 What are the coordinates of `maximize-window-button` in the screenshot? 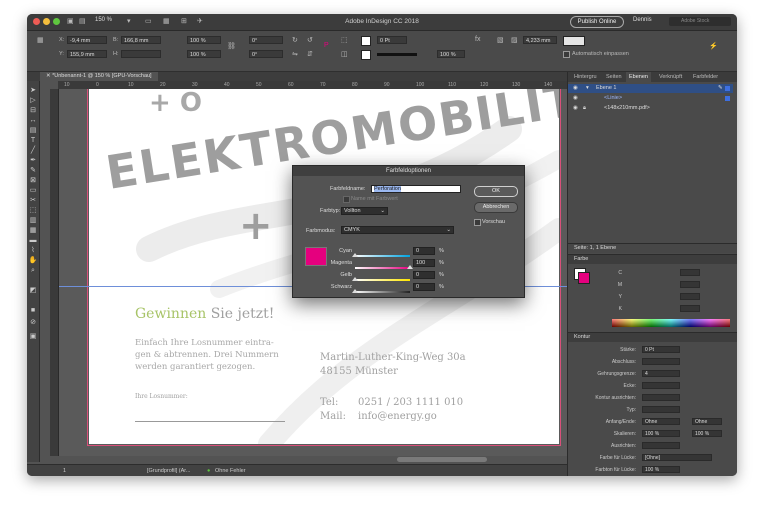 It's located at (56, 21).